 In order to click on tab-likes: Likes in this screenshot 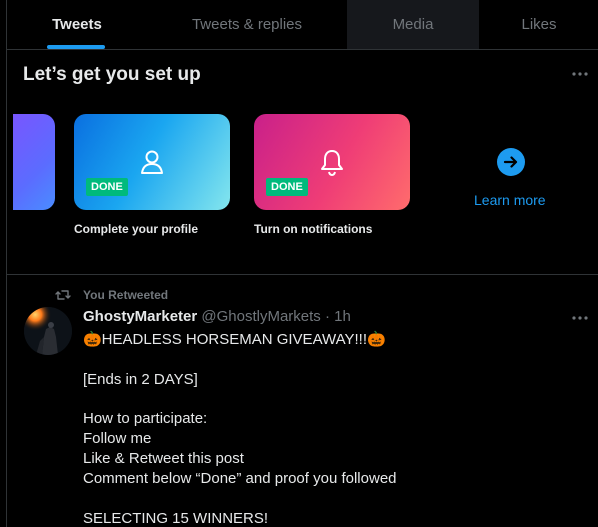, I will do `click(538, 24)`.